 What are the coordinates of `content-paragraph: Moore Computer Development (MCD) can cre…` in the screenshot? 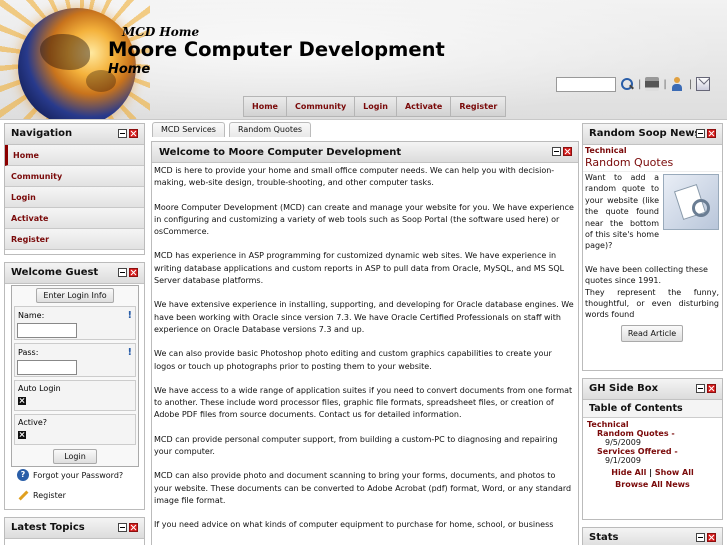 It's located at (364, 219).